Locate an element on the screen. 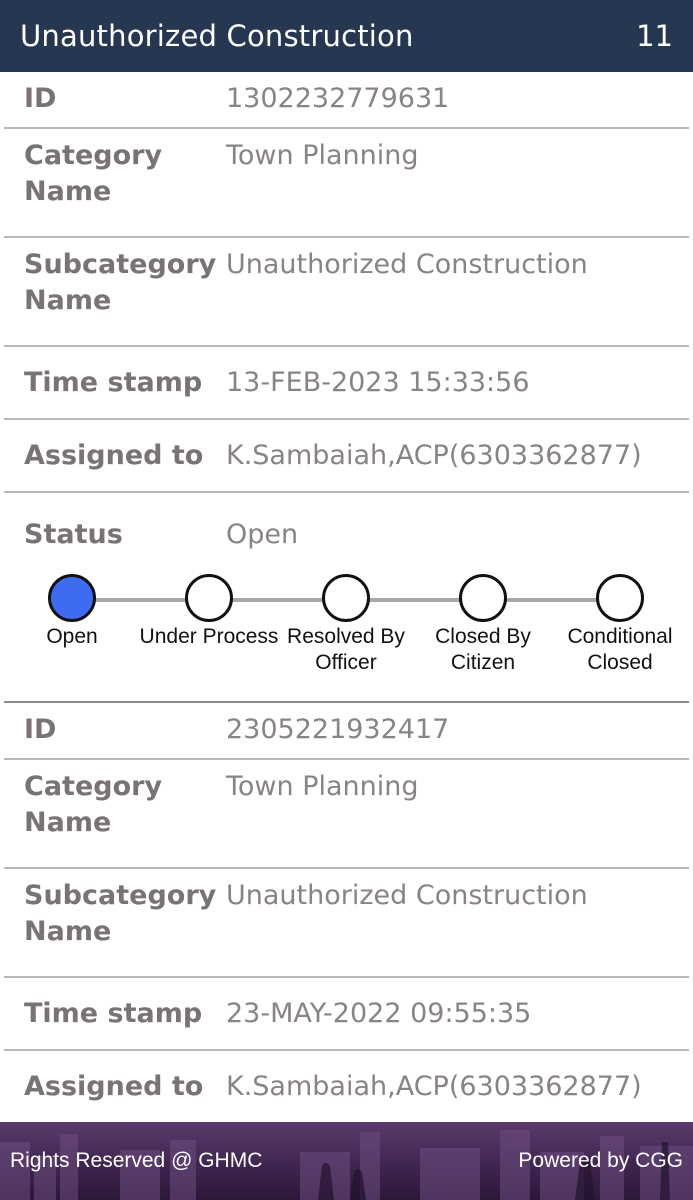  timestamp-value: 23-MAY-2022 09:55:35 is located at coordinates (379, 1013).